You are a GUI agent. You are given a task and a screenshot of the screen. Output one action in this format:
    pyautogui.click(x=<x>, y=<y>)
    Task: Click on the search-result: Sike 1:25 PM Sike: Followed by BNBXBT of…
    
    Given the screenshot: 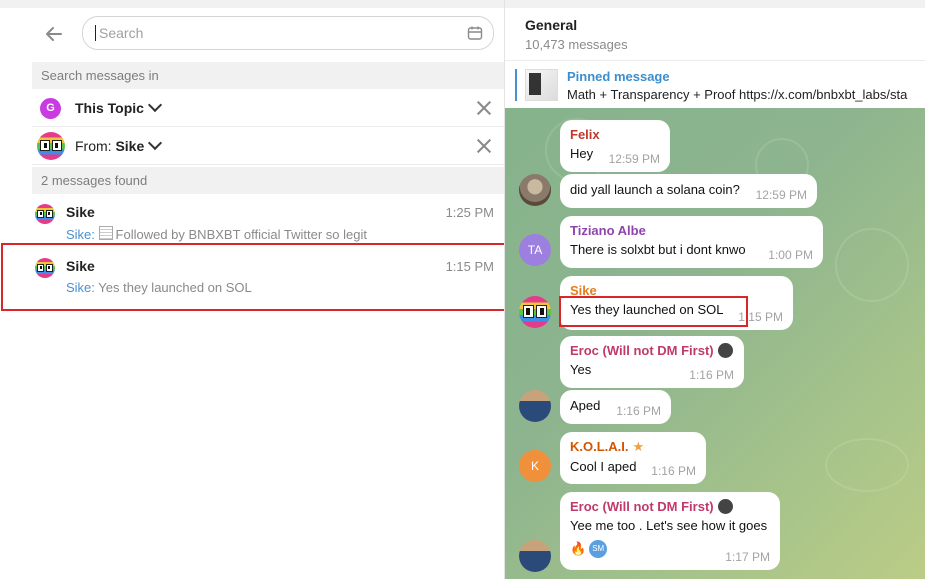 What is the action you would take?
    pyautogui.click(x=268, y=220)
    